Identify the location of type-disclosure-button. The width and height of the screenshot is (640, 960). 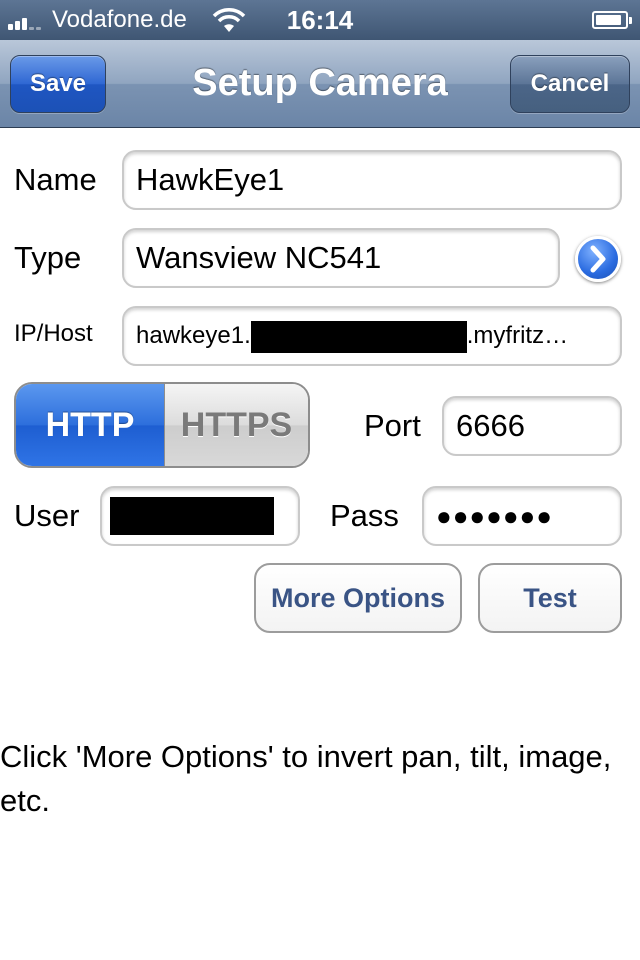
(598, 259).